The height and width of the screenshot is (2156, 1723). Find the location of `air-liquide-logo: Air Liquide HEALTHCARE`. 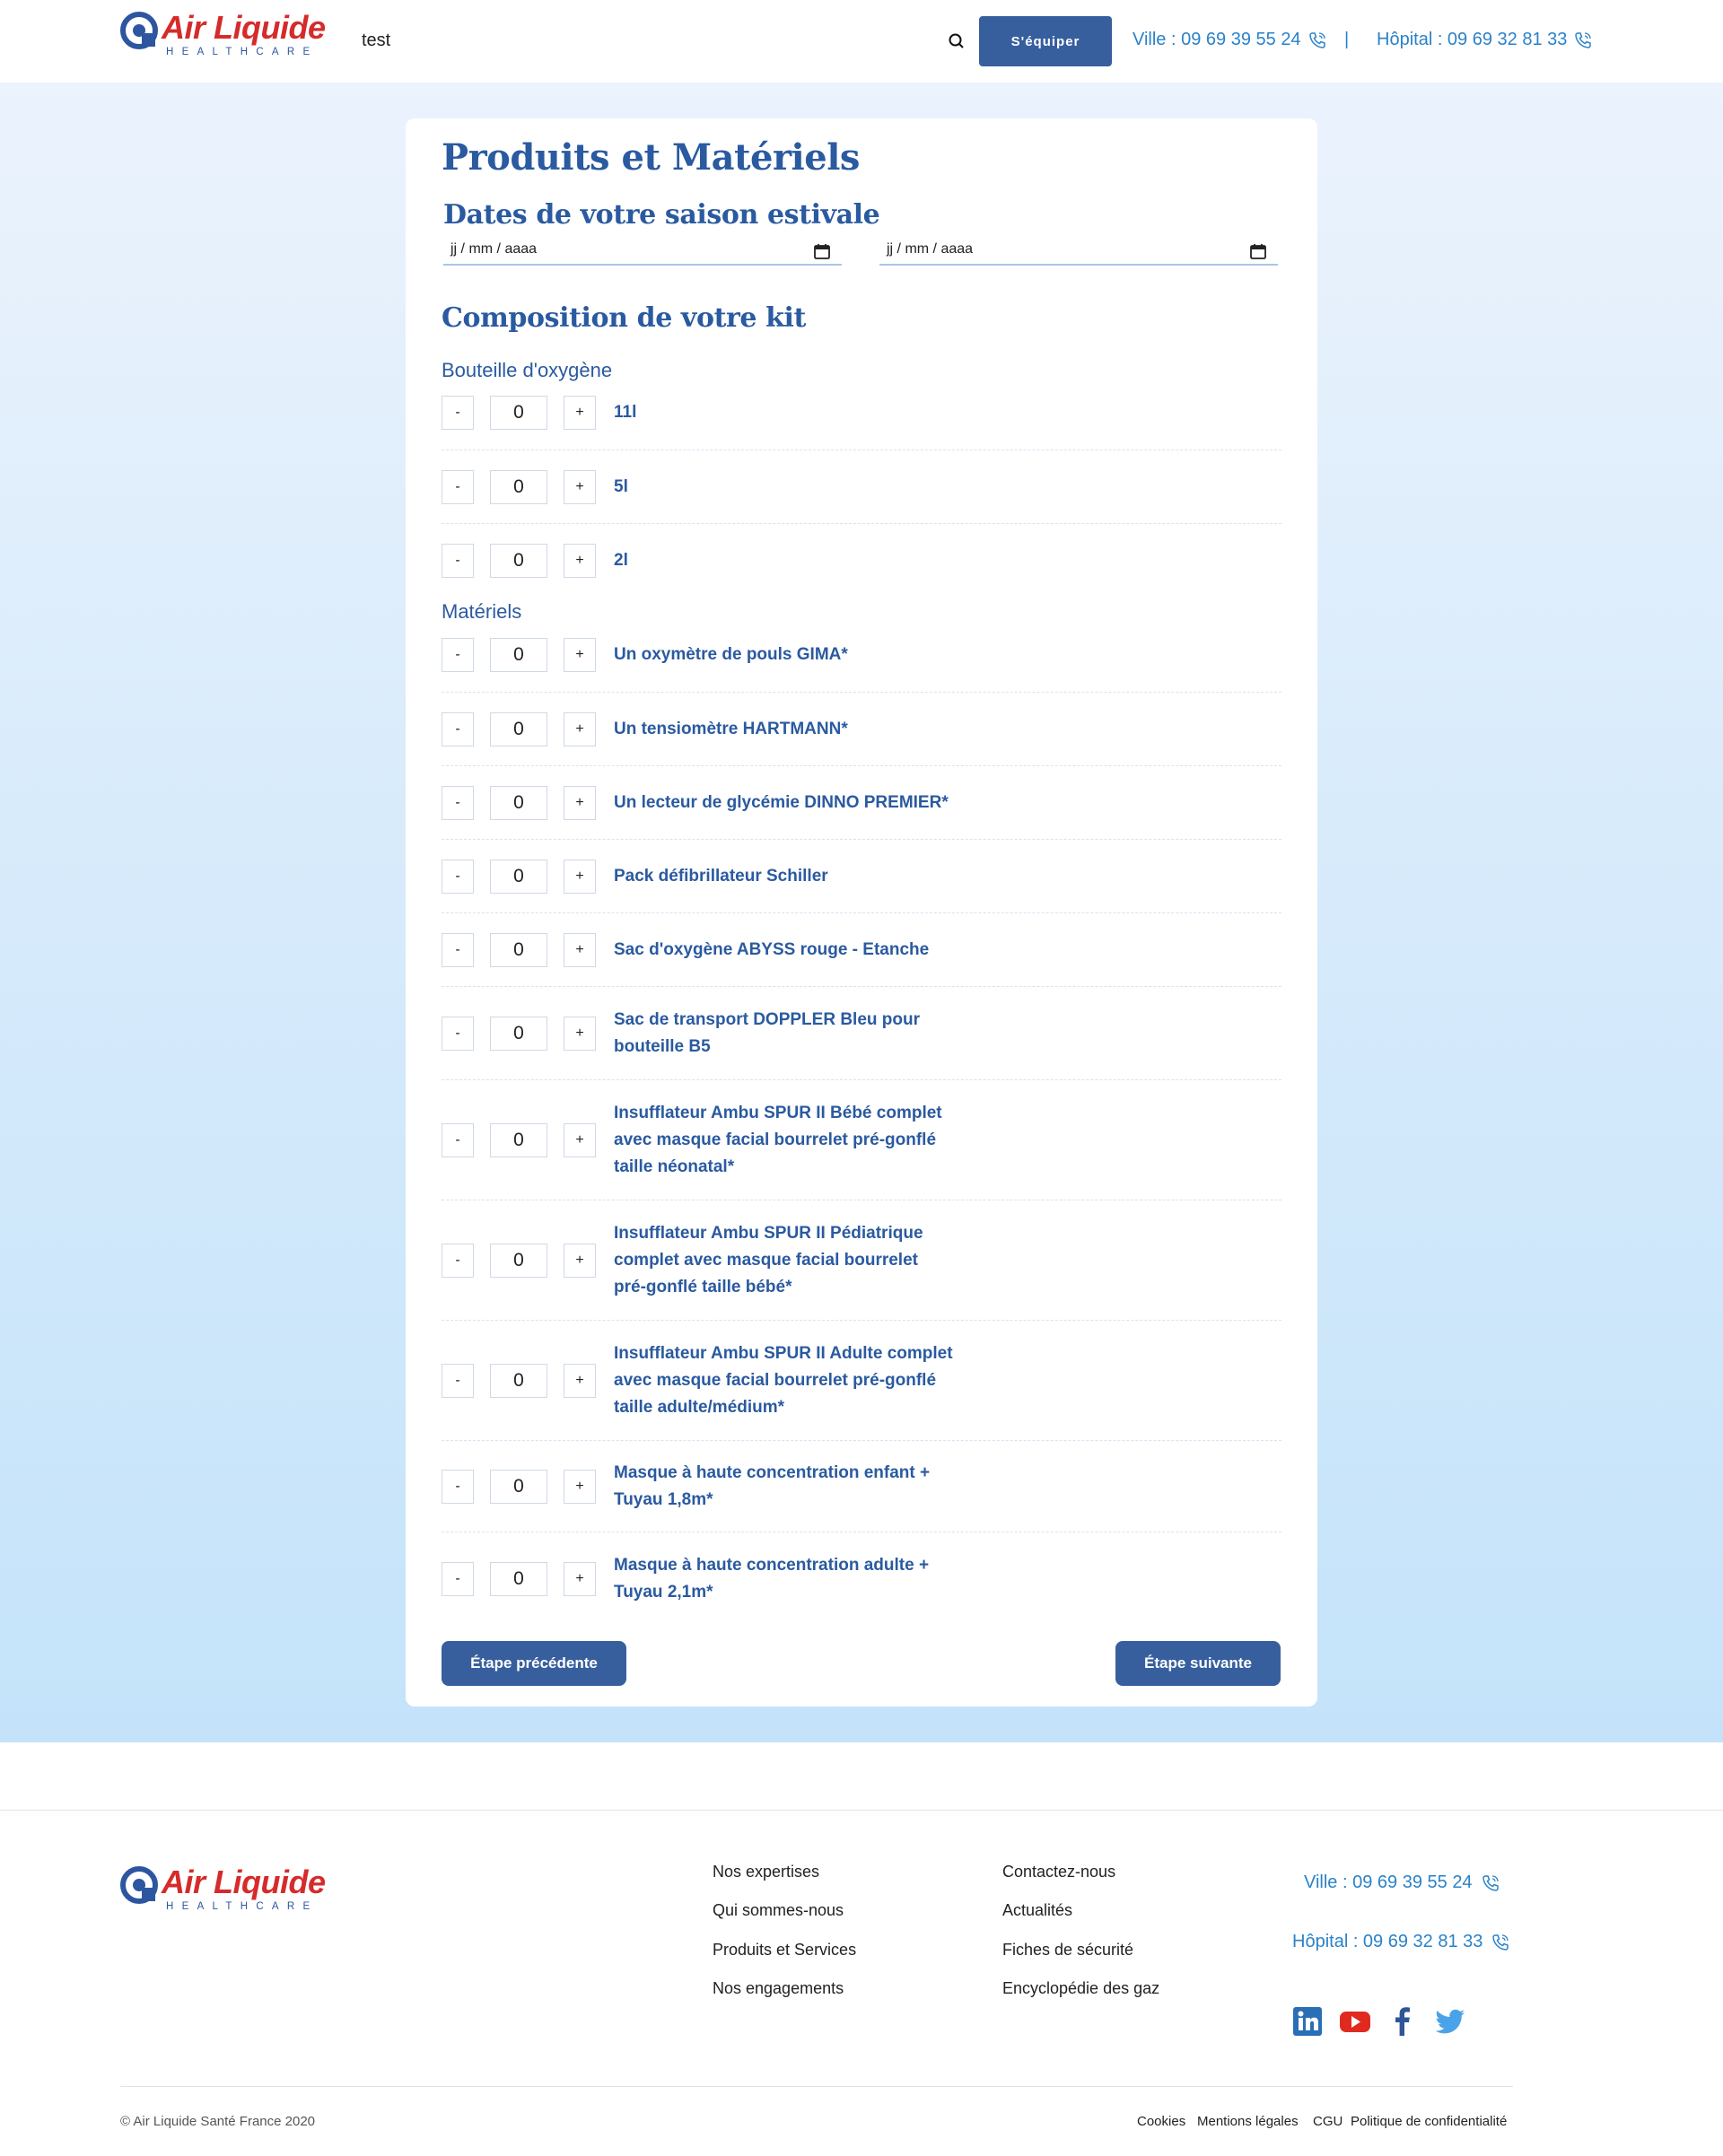

air-liquide-logo: Air Liquide HEALTHCARE is located at coordinates (223, 34).